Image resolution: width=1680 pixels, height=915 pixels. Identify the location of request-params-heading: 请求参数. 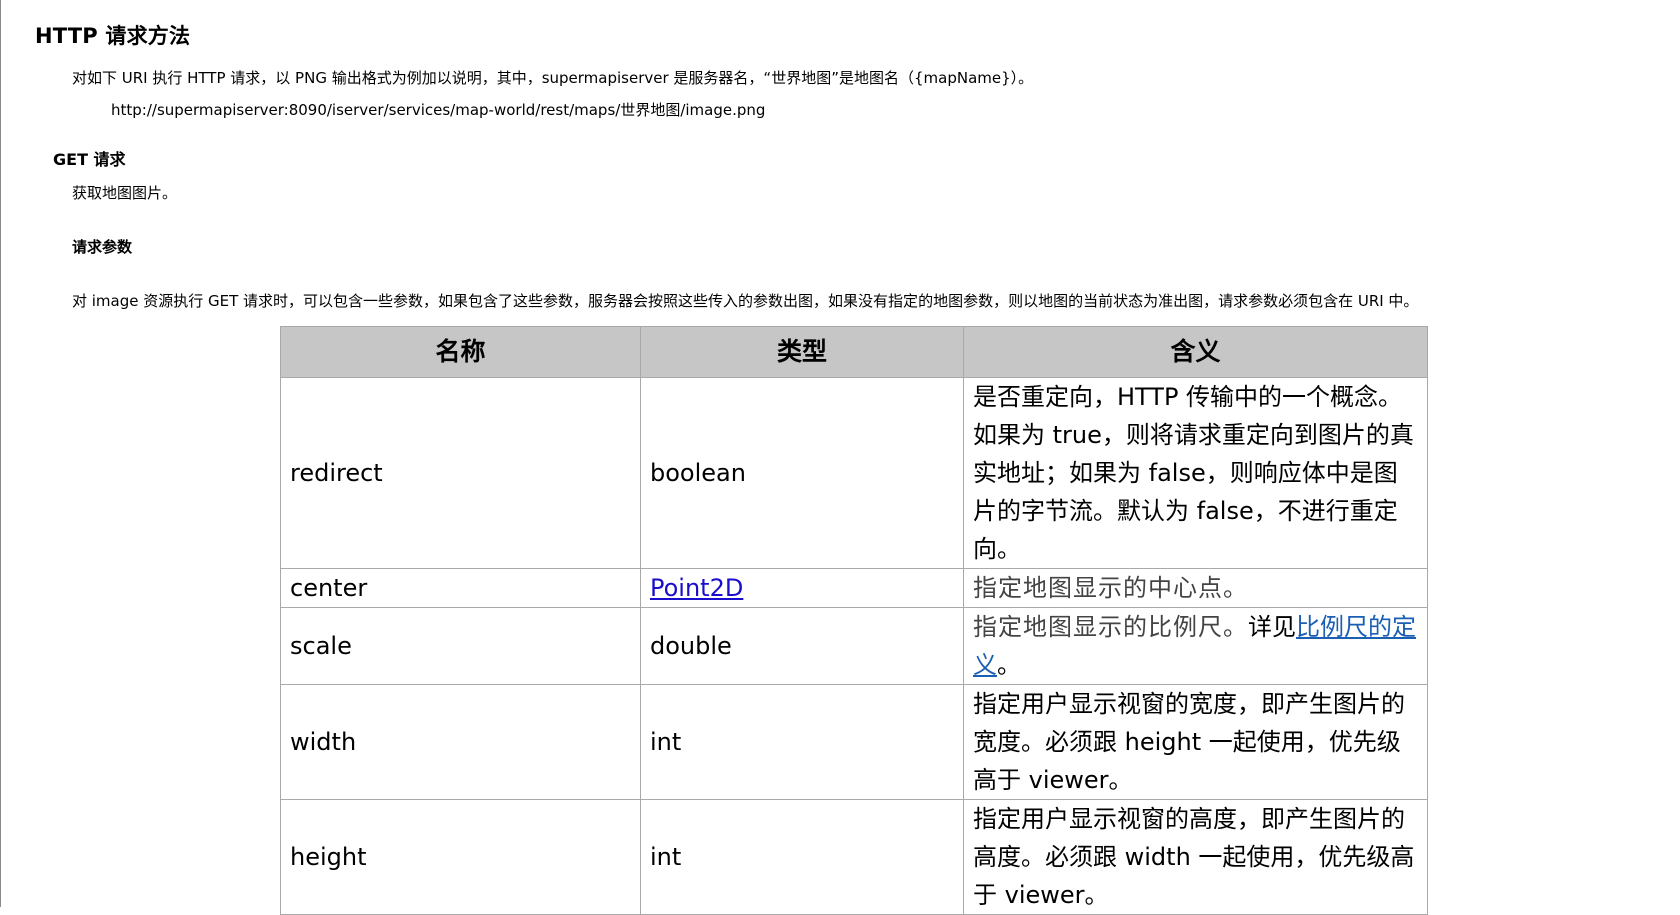
(102, 247).